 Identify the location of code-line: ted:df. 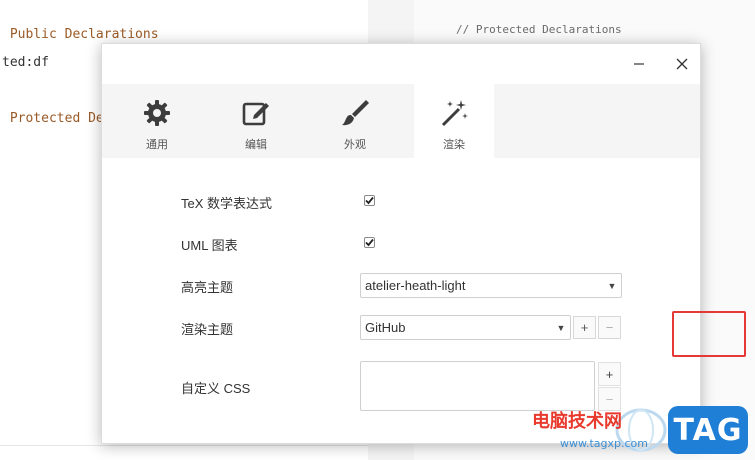
(25, 62).